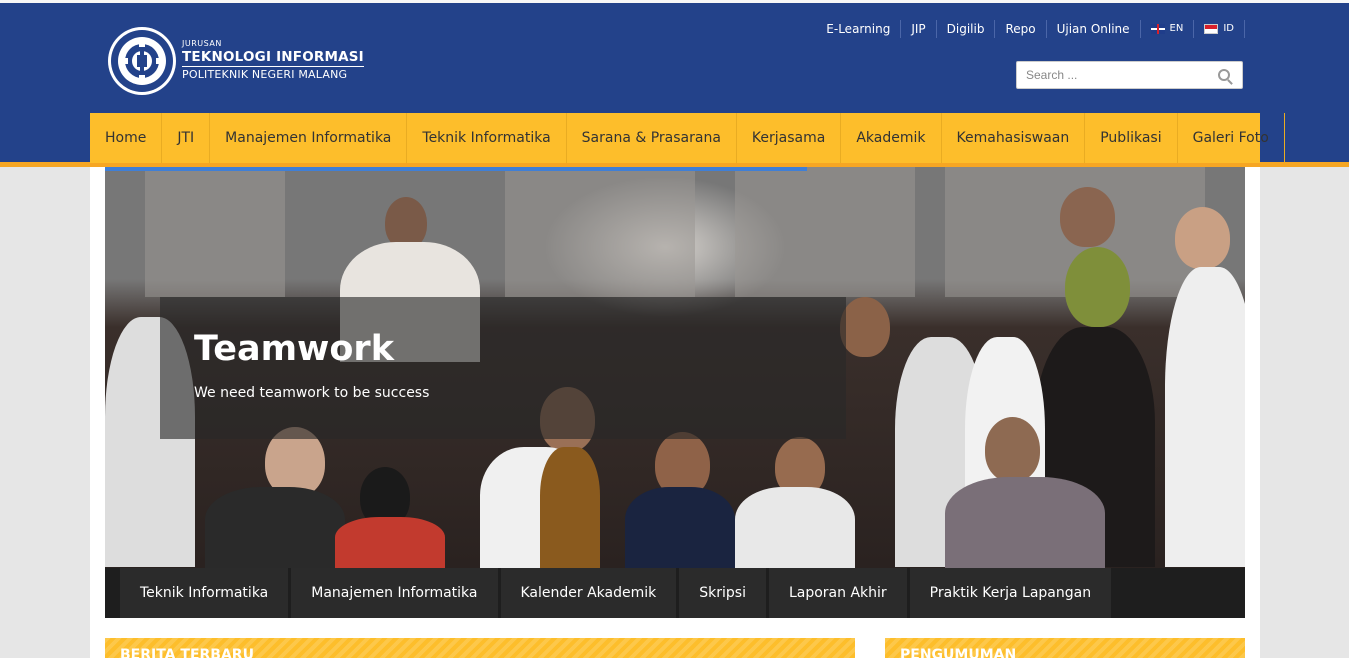 The image size is (1349, 658). Describe the element at coordinates (1094, 29) in the screenshot. I see `top-link-ujian-online: Ujian Online` at that location.